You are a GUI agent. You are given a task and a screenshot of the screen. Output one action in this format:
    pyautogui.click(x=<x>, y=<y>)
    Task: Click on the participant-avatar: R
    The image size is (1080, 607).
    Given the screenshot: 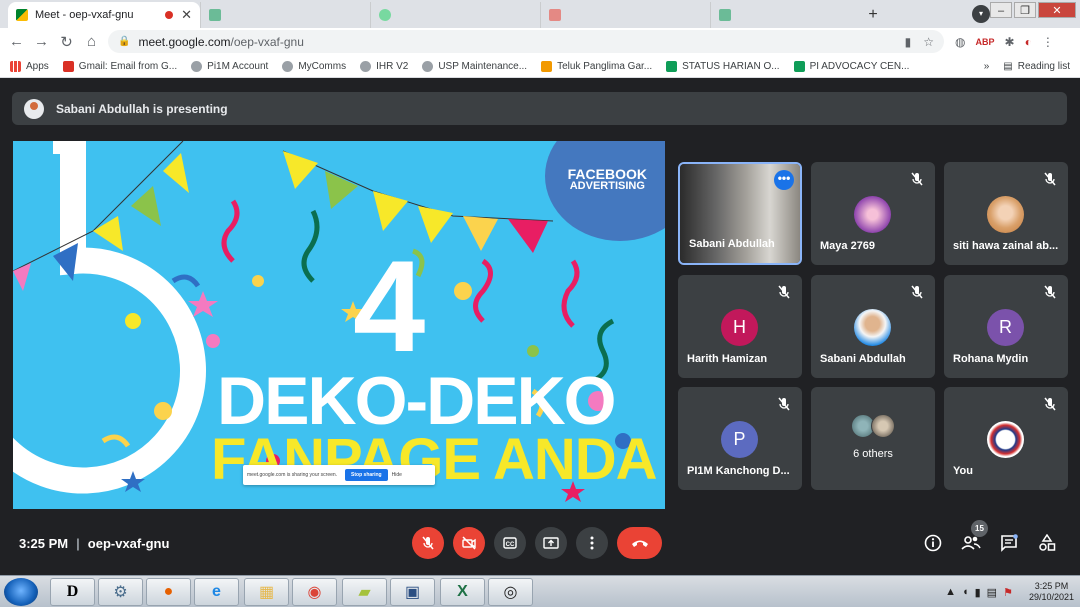 What is the action you would take?
    pyautogui.click(x=1005, y=327)
    